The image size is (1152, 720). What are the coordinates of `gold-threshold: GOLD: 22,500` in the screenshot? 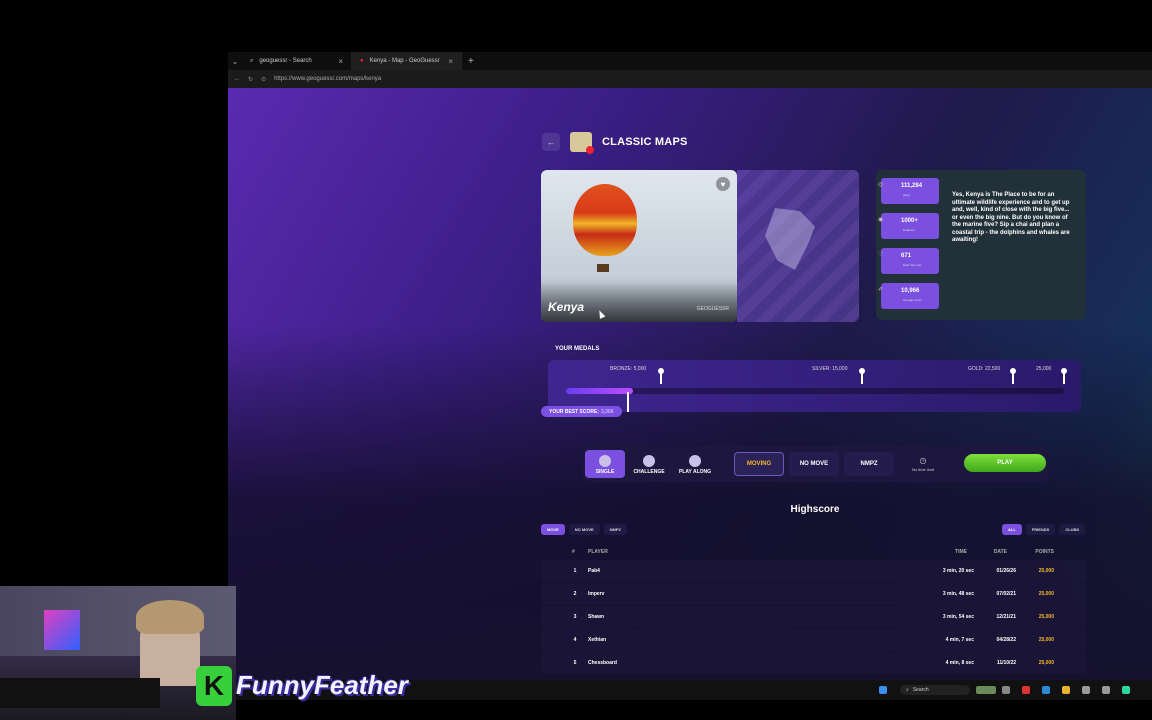 It's located at (984, 369).